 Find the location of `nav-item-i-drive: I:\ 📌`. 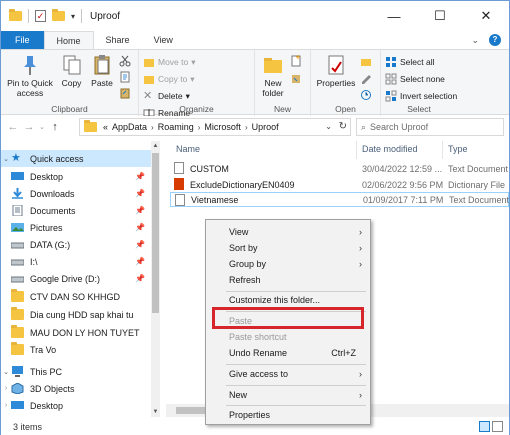

nav-item-i-drive: I:\ 📌 is located at coordinates (76, 261).